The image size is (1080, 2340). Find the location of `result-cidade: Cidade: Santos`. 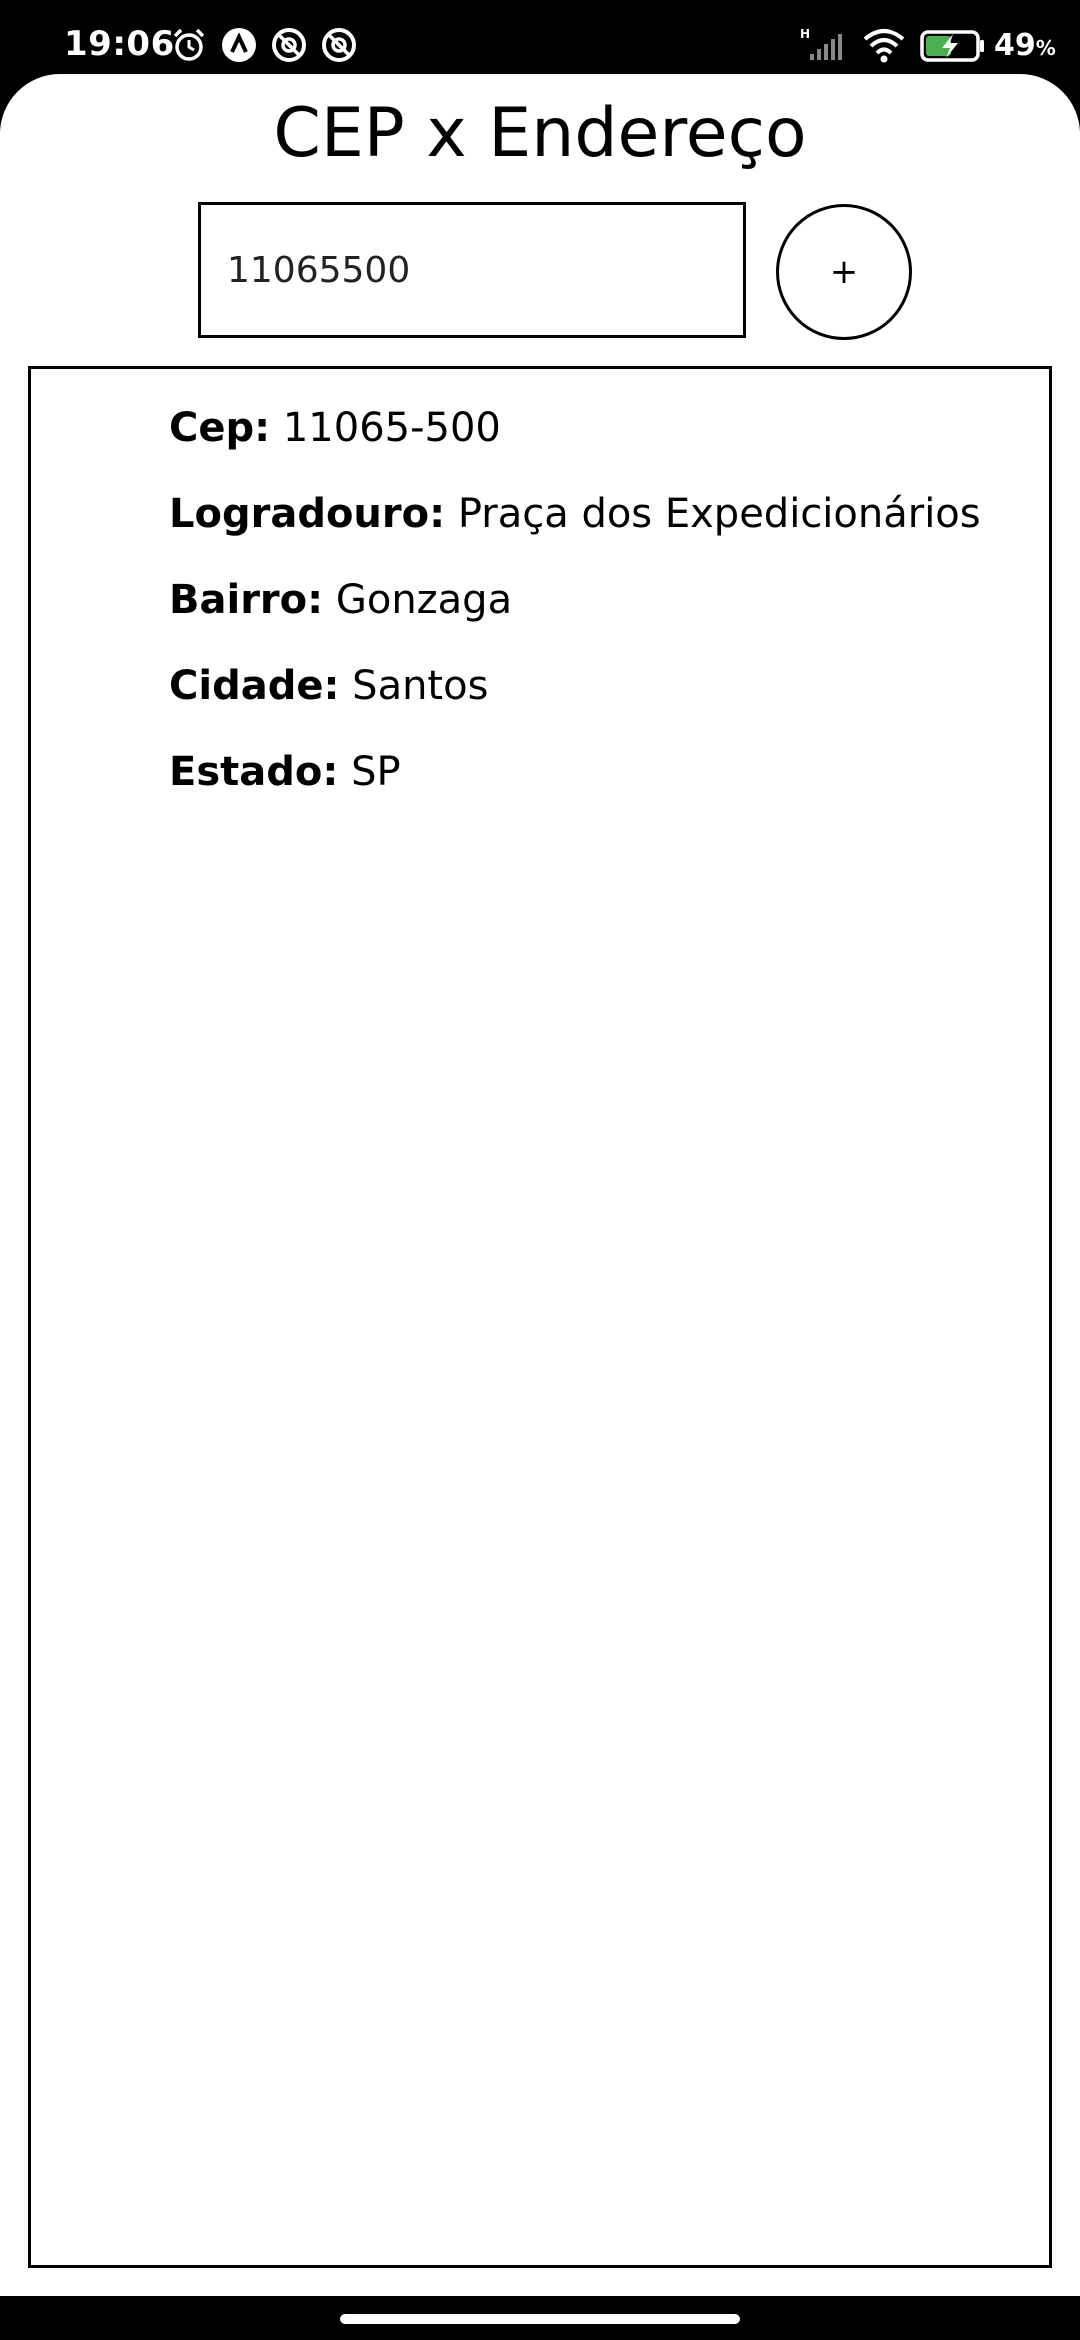

result-cidade: Cidade: Santos is located at coordinates (328, 686).